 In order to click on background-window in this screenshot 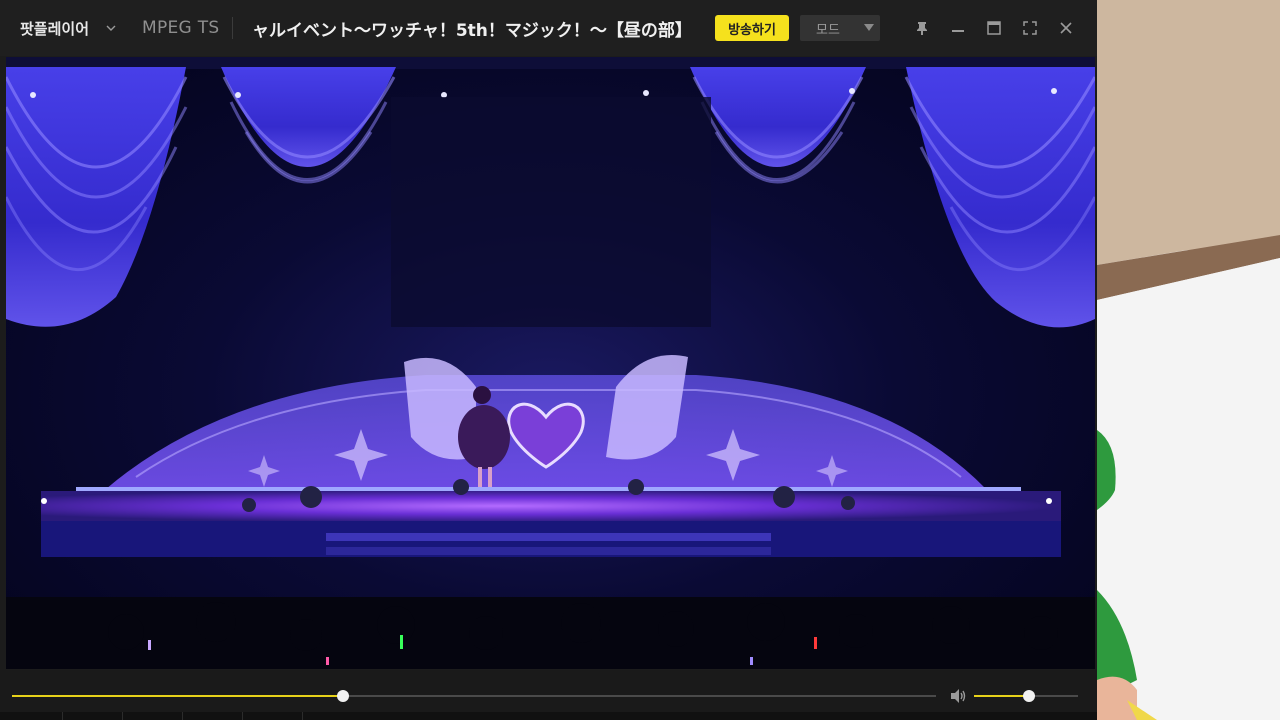, I will do `click(1188, 360)`.